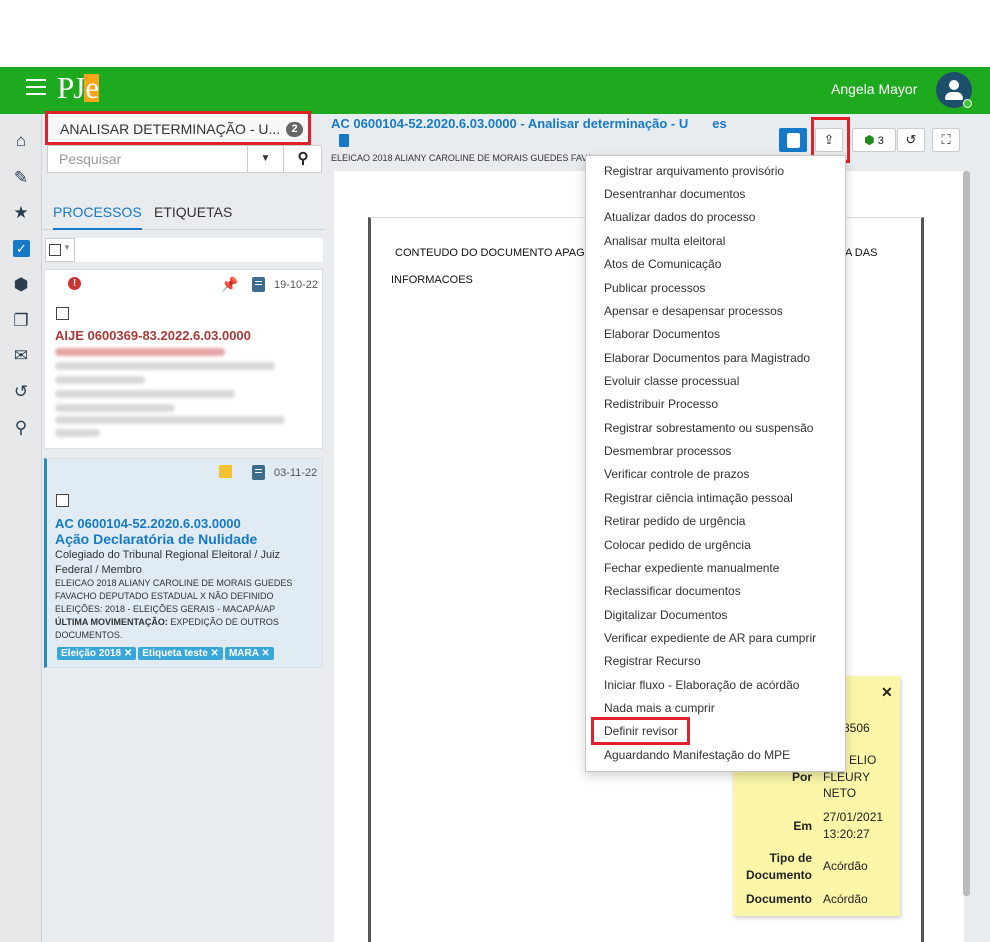 The image size is (990, 942). I want to click on user-name: Angela Mayor, so click(874, 89).